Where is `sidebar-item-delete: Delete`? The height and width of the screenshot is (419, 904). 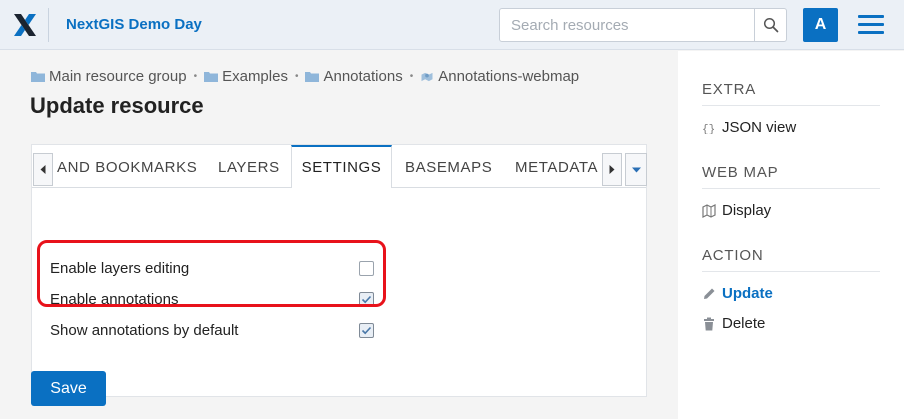 sidebar-item-delete: Delete is located at coordinates (733, 323).